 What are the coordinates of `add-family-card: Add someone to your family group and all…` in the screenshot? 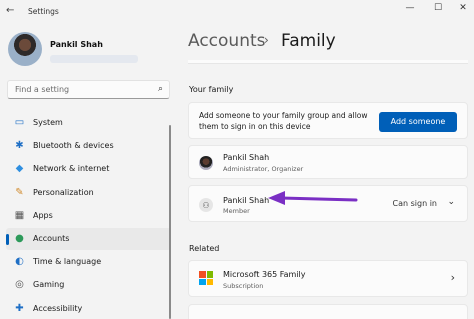 It's located at (328, 120).